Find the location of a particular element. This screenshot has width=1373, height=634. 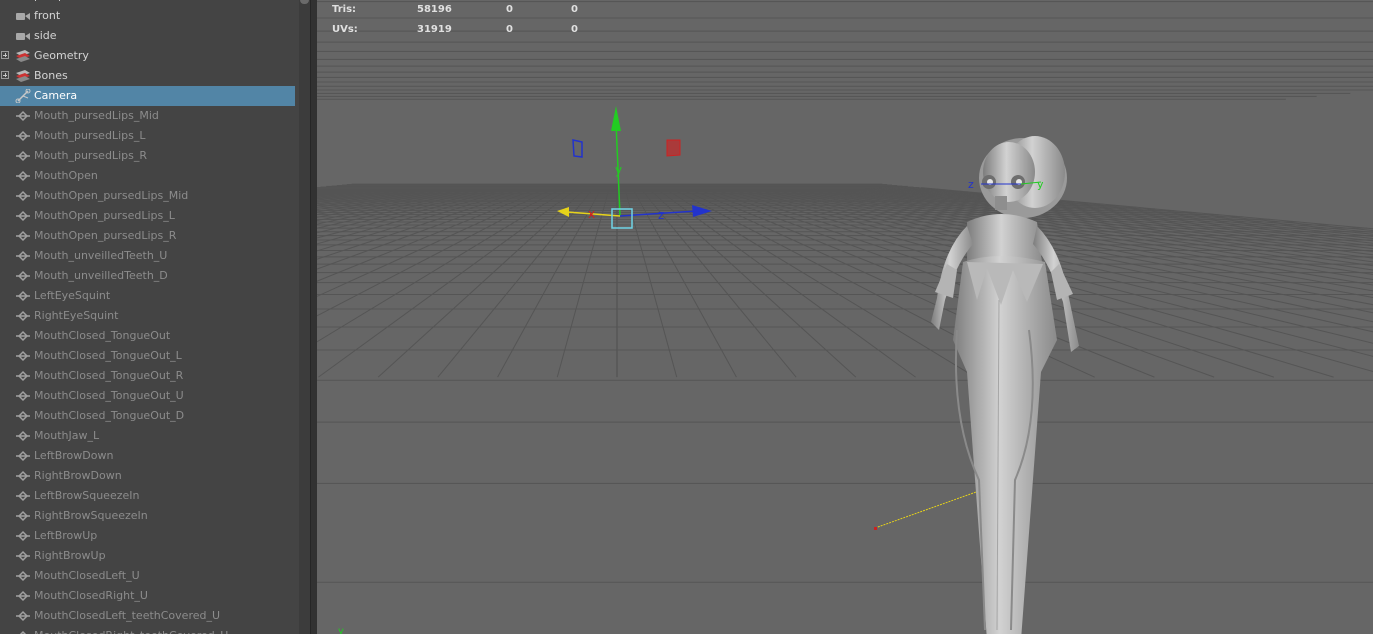

outliner-item: RightEyeSquint is located at coordinates (150, 316).